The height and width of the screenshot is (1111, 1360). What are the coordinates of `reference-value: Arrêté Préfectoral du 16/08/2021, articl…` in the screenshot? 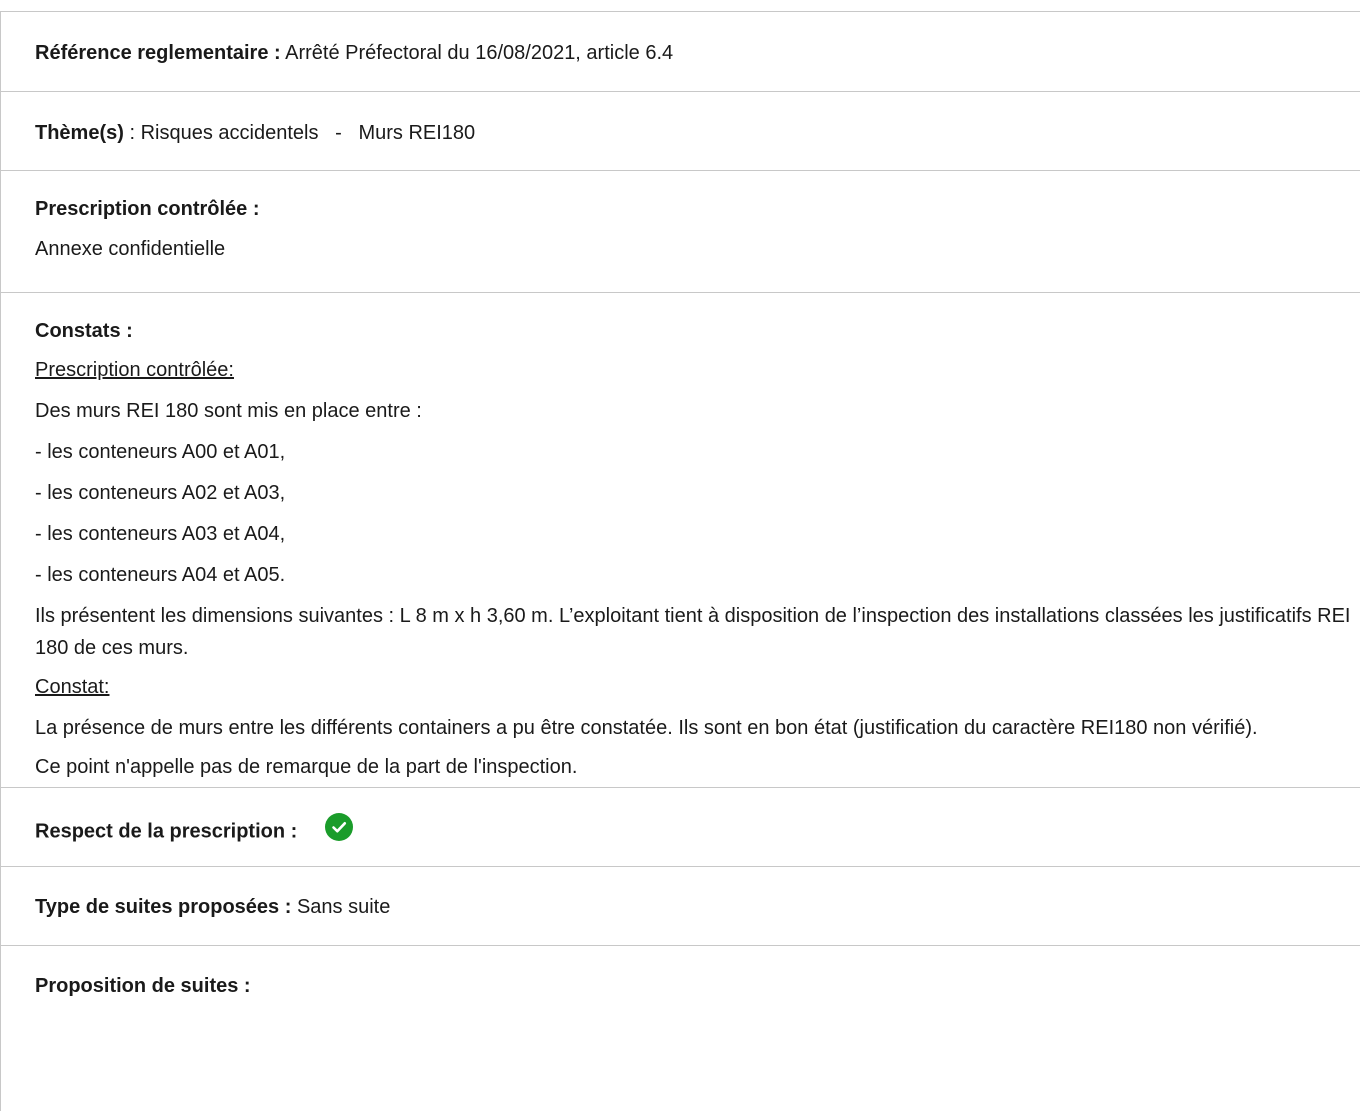 It's located at (479, 53).